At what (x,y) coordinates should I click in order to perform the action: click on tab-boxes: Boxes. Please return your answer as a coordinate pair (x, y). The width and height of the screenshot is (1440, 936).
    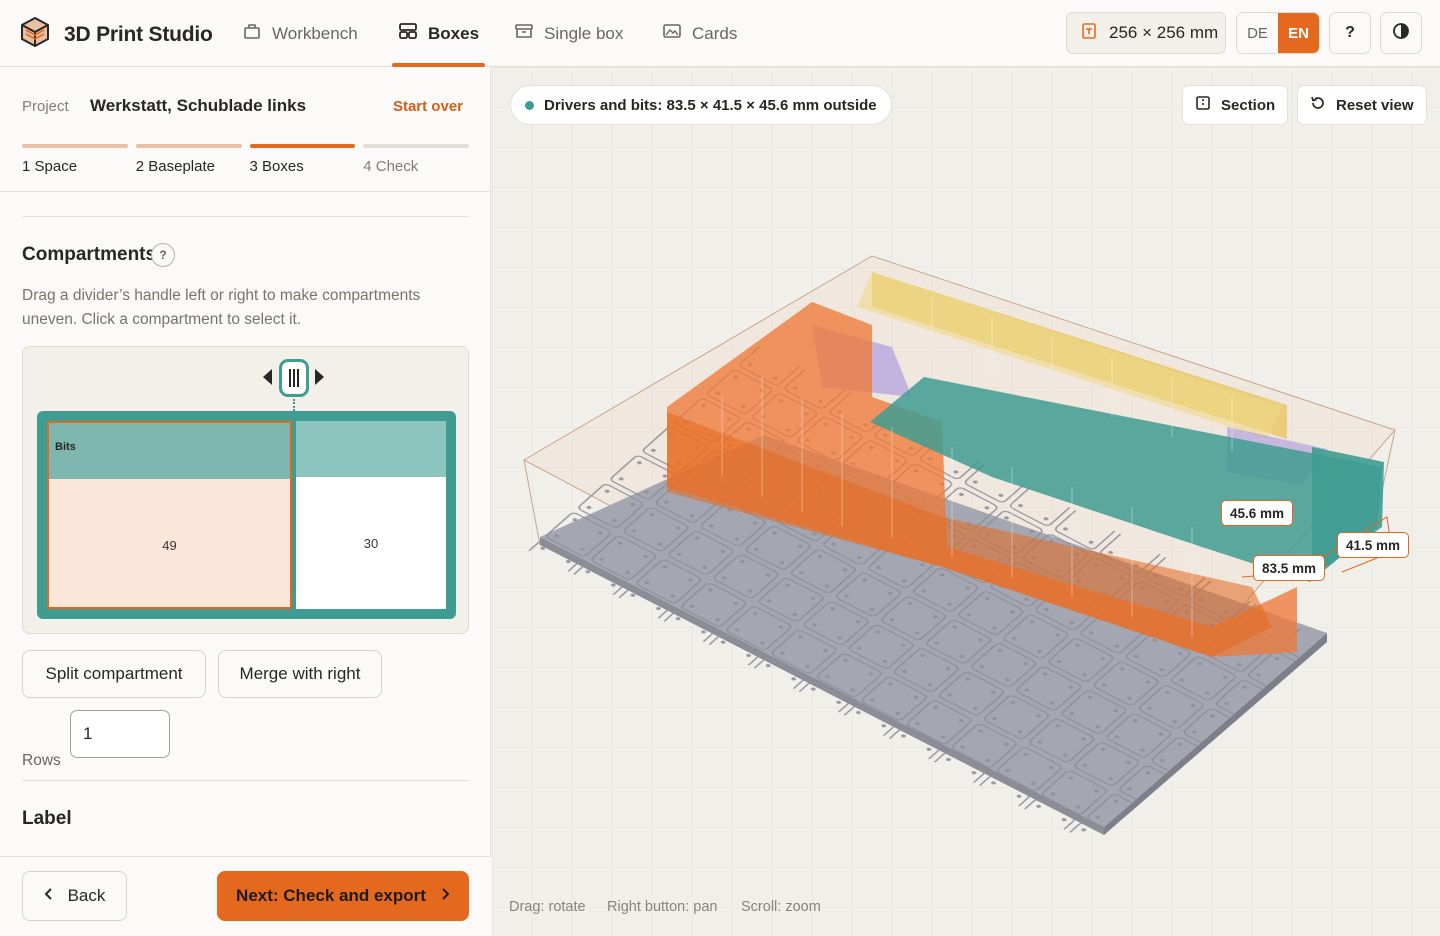
    Looking at the image, I should click on (439, 33).